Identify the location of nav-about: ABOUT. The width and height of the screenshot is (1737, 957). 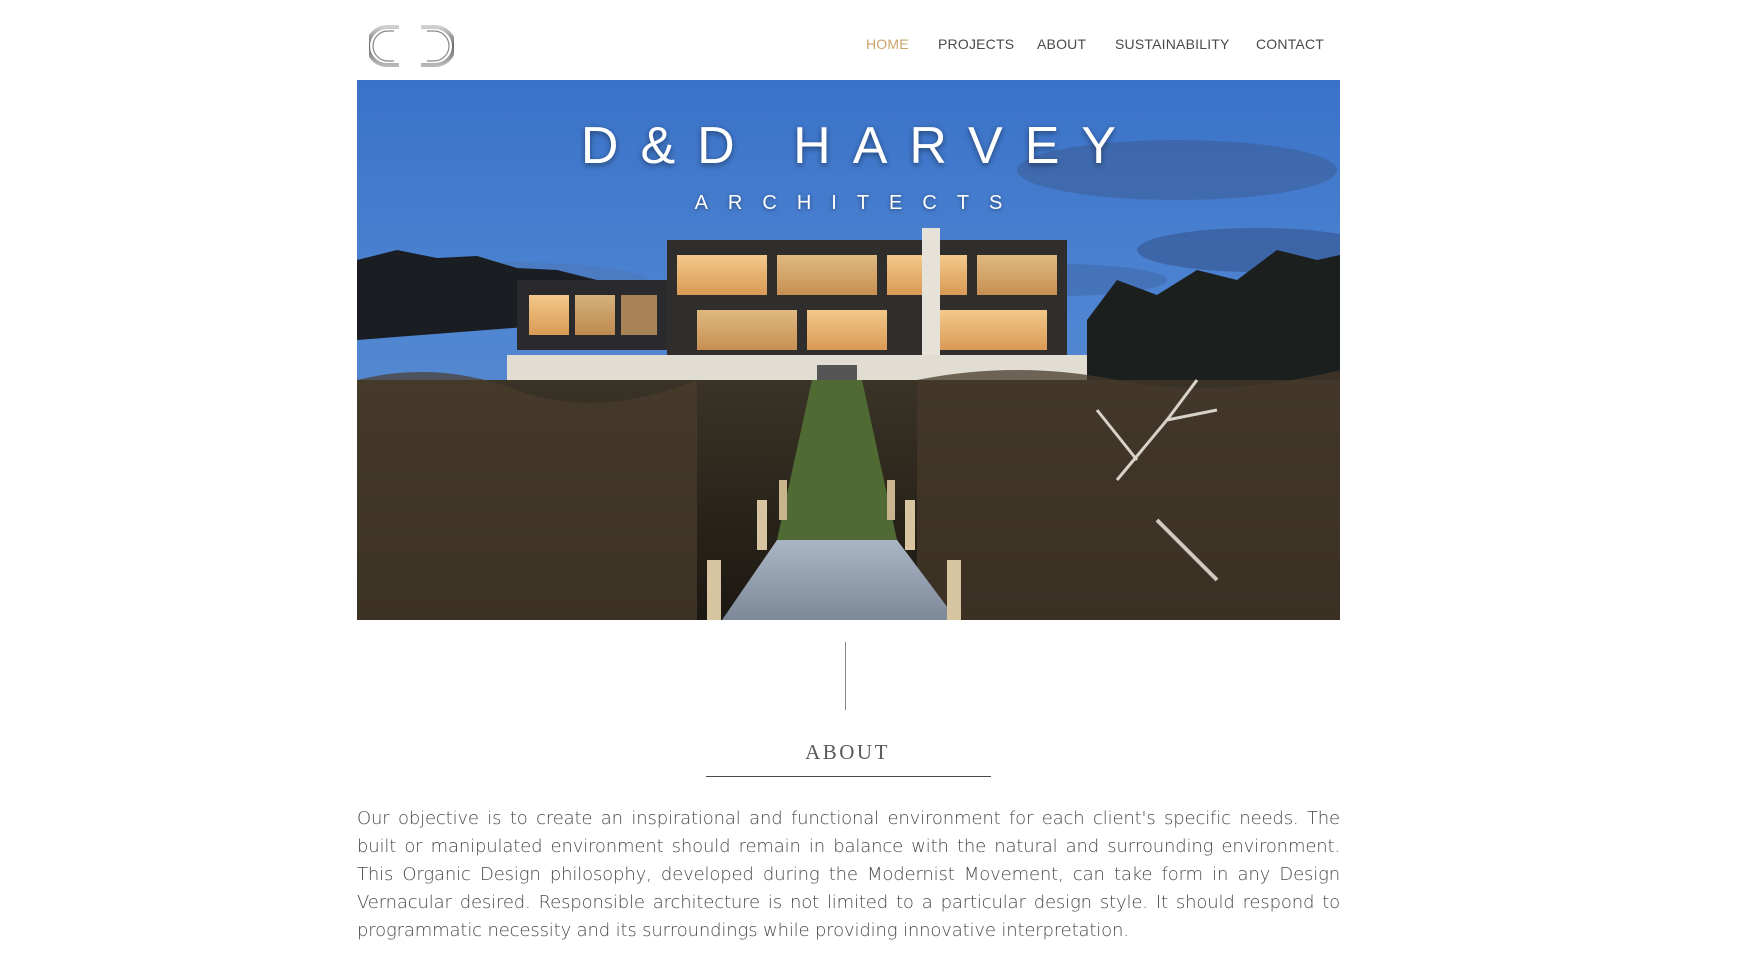
(1061, 44).